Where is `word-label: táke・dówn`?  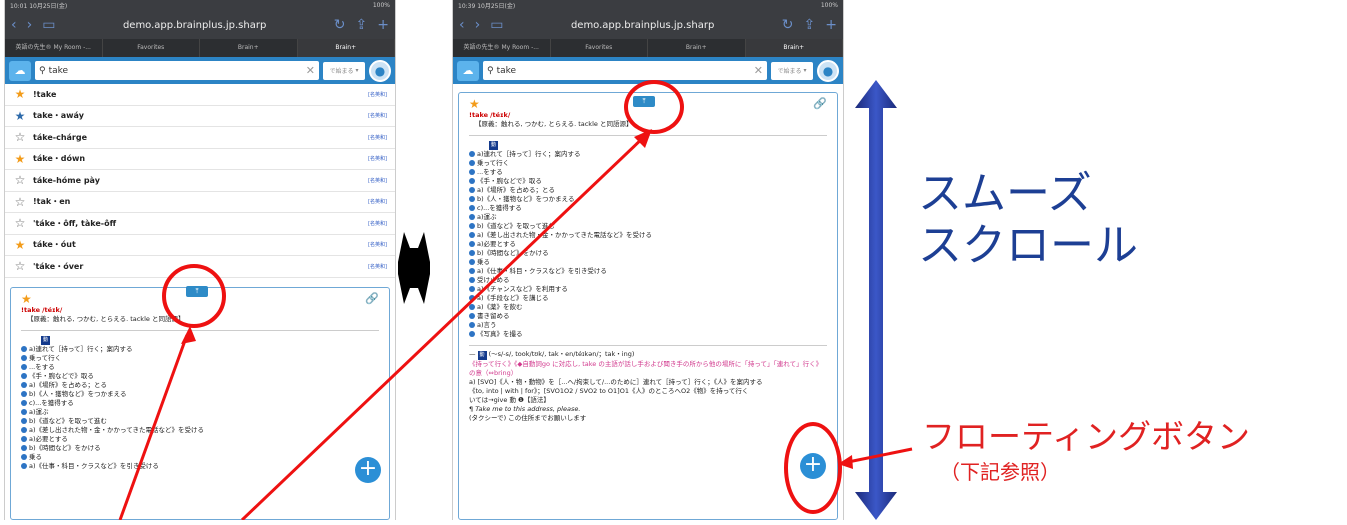 word-label: táke・dówn is located at coordinates (59, 159).